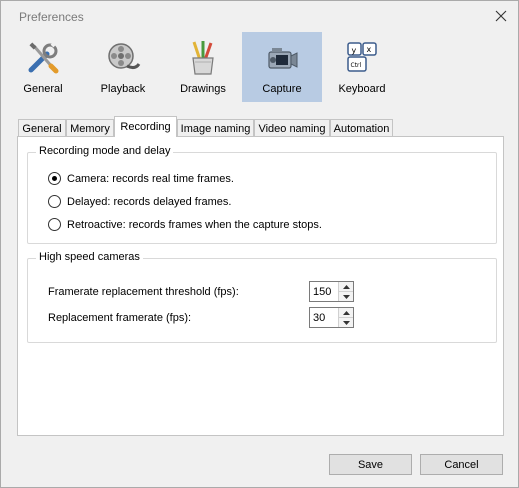  I want to click on close-button, so click(501, 16).